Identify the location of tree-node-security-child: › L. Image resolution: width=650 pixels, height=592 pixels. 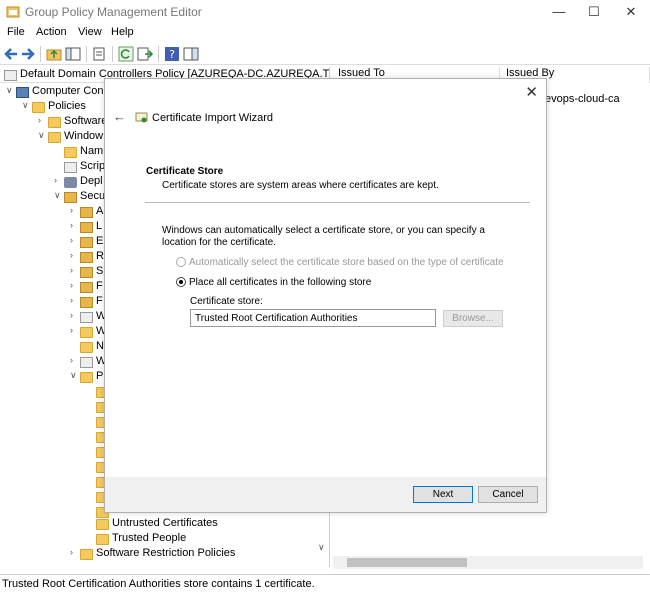
(86, 227).